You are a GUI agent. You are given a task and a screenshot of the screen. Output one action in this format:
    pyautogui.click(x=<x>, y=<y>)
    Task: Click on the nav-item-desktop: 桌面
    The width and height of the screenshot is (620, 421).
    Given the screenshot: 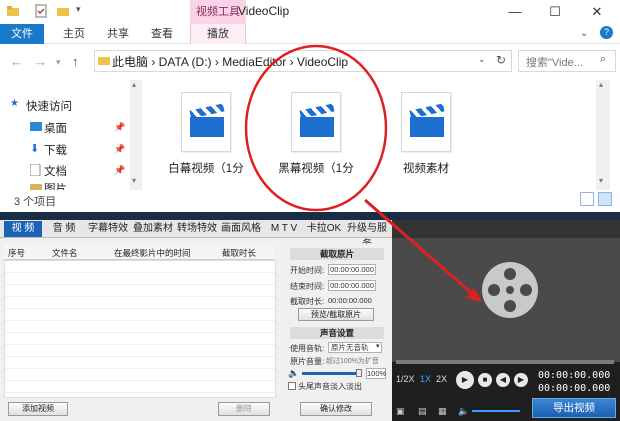 What is the action you would take?
    pyautogui.click(x=55, y=128)
    